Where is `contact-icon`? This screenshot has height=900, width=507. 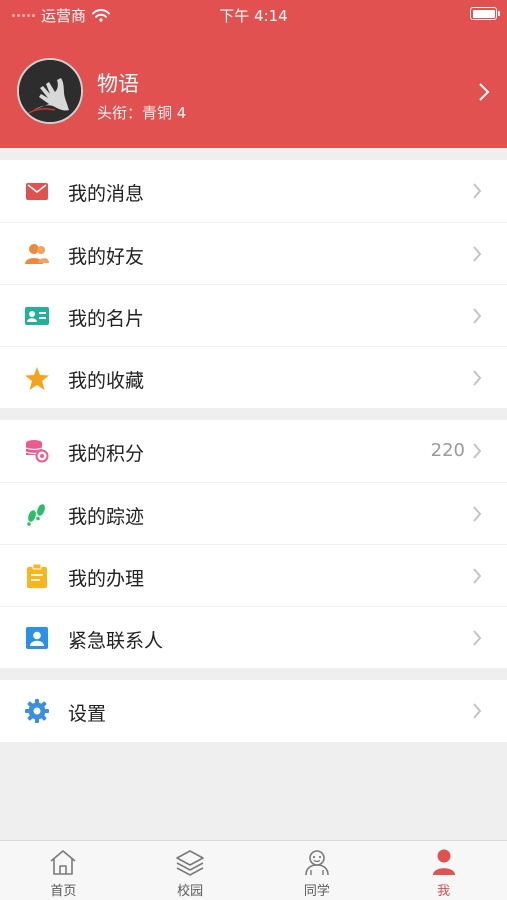
contact-icon is located at coordinates (37, 638).